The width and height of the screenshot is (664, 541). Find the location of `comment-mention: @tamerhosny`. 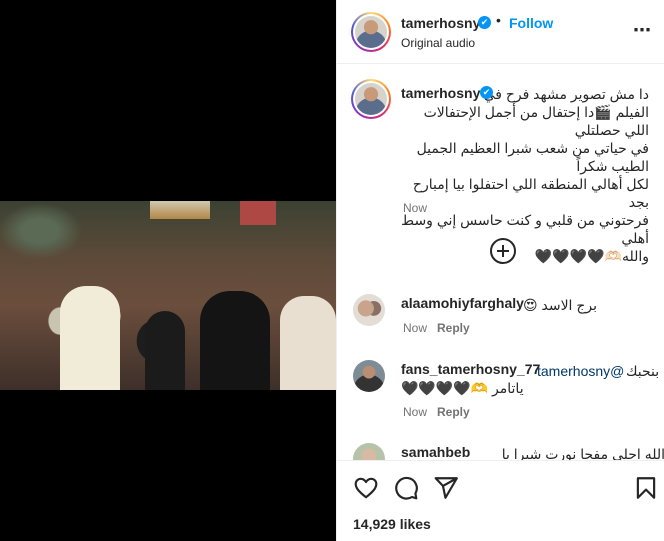

comment-mention: @tamerhosny is located at coordinates (580, 371).